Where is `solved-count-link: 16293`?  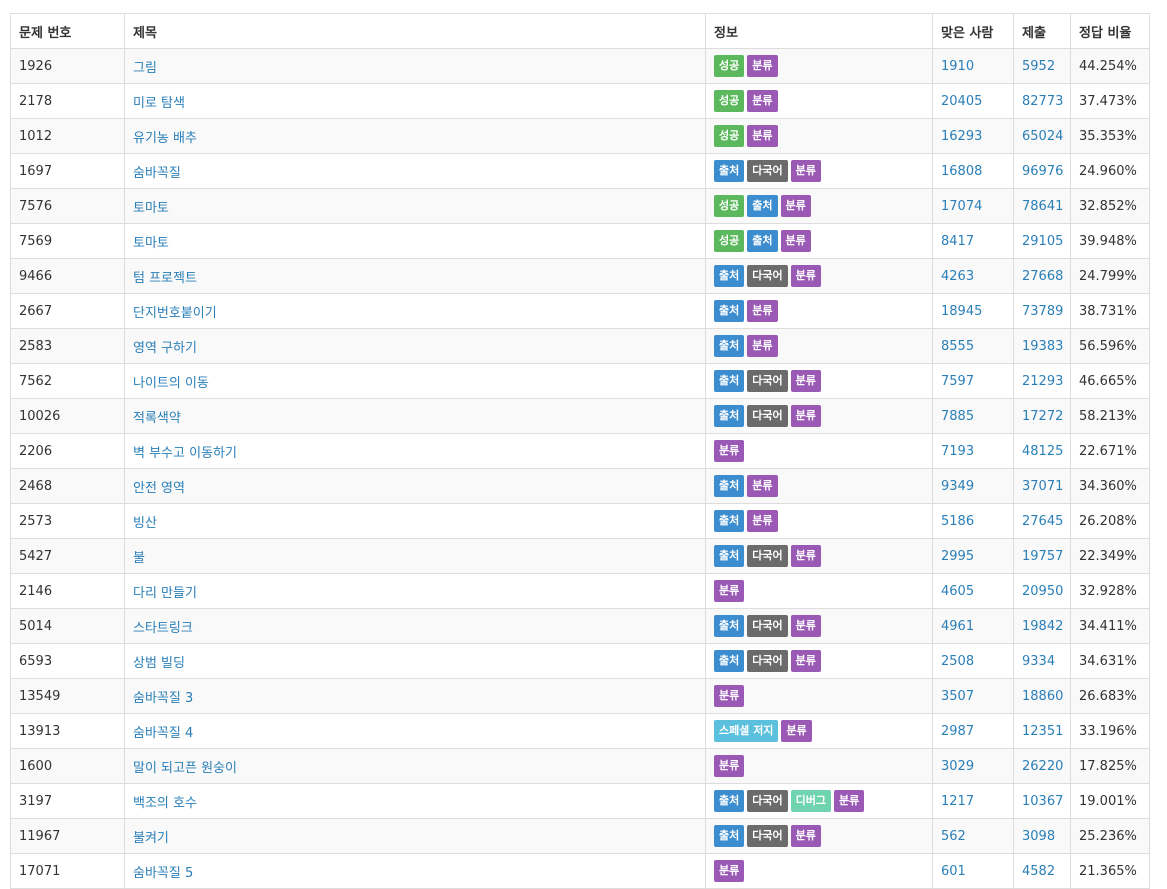 solved-count-link: 16293 is located at coordinates (961, 136).